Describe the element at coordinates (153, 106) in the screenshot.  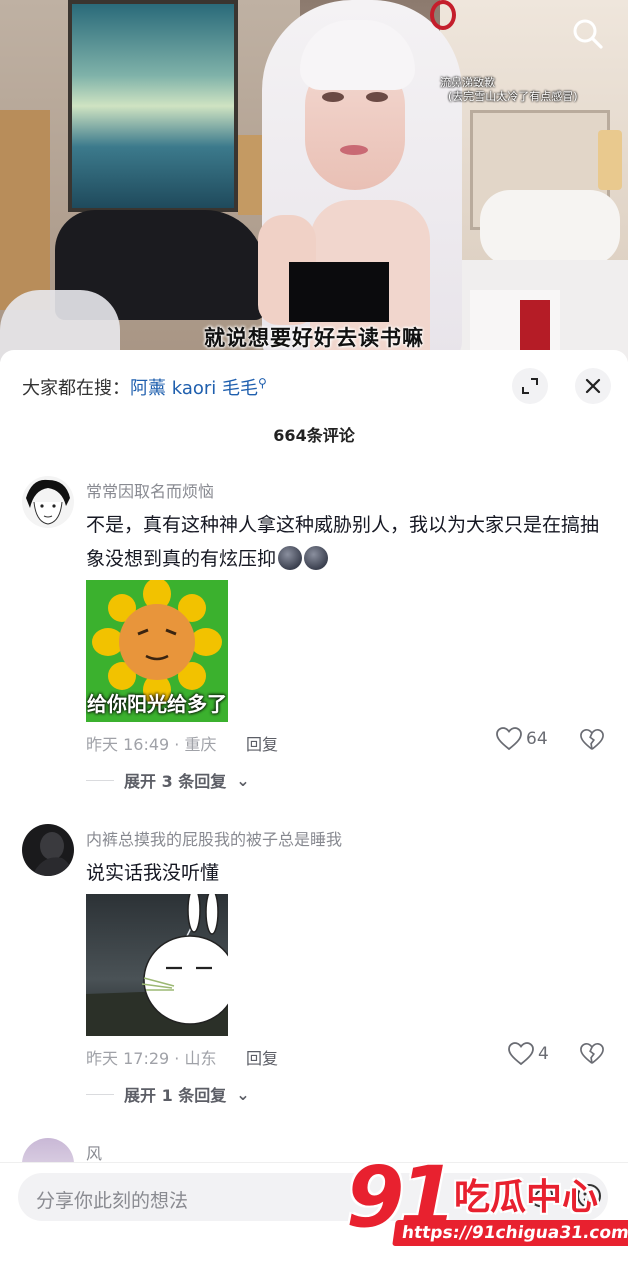
I see `wall-painting` at that location.